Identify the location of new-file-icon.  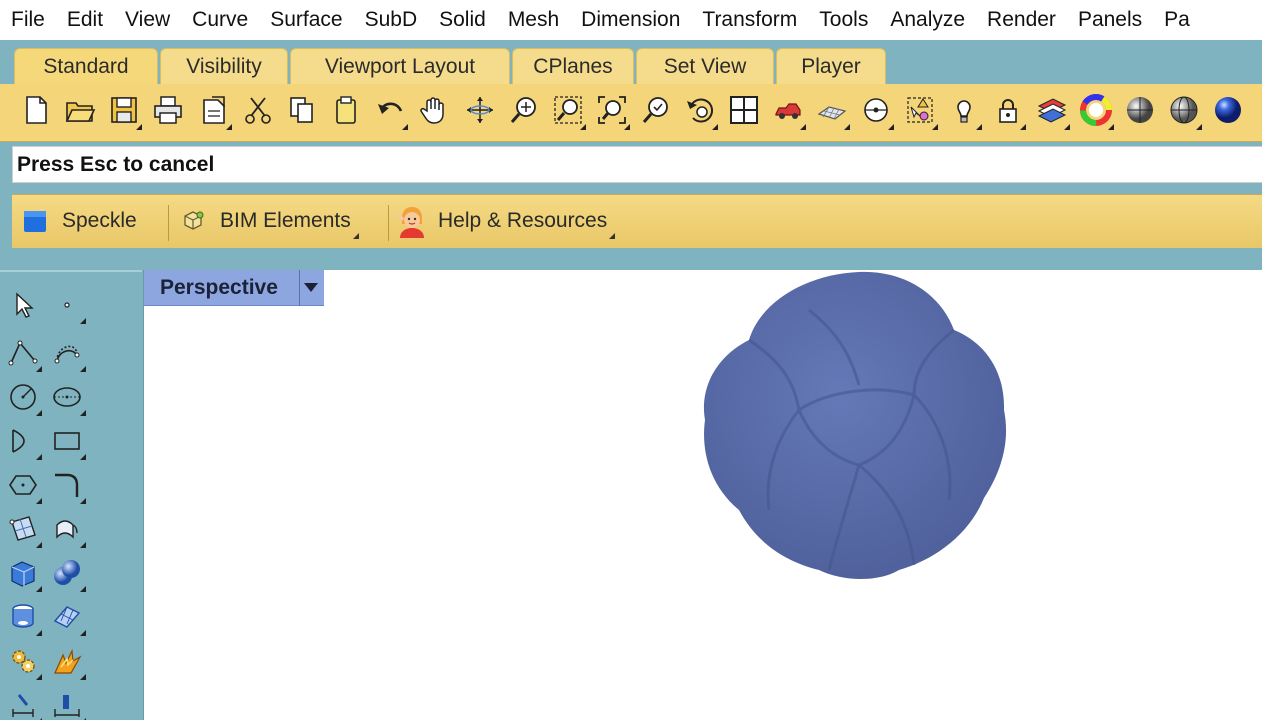
(36, 110).